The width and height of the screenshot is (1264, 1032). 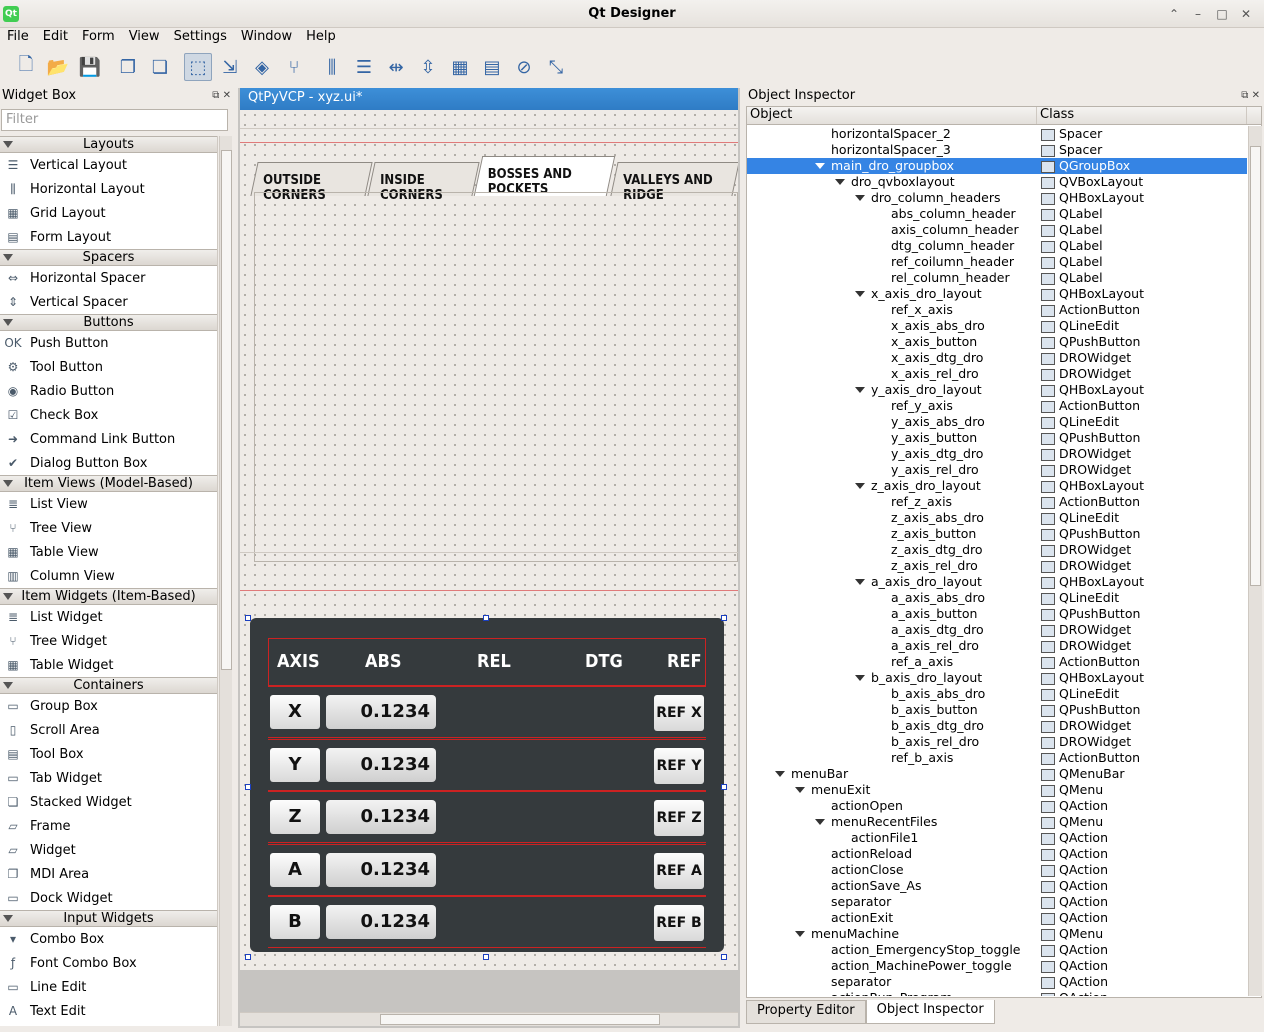 I want to click on menu-help: Help, so click(x=321, y=38).